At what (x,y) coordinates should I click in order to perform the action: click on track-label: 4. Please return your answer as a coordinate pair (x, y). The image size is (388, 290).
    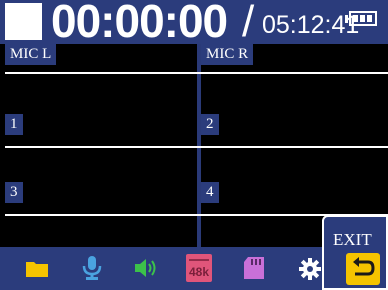
    Looking at the image, I should click on (210, 192).